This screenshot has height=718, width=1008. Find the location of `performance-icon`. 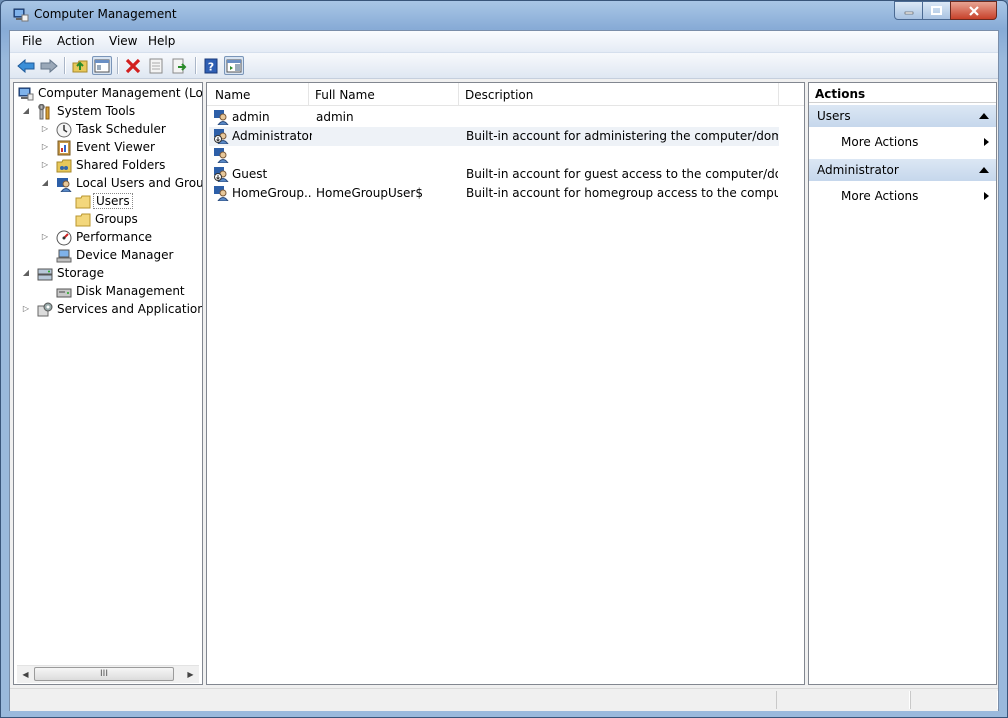

performance-icon is located at coordinates (64, 238).